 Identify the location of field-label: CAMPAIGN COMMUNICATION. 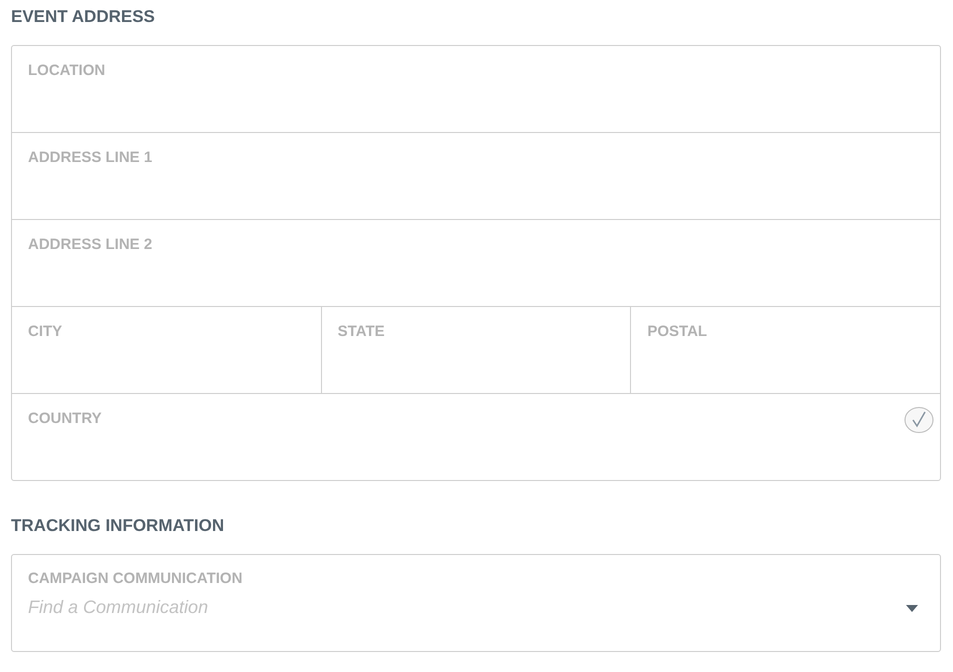
(135, 579).